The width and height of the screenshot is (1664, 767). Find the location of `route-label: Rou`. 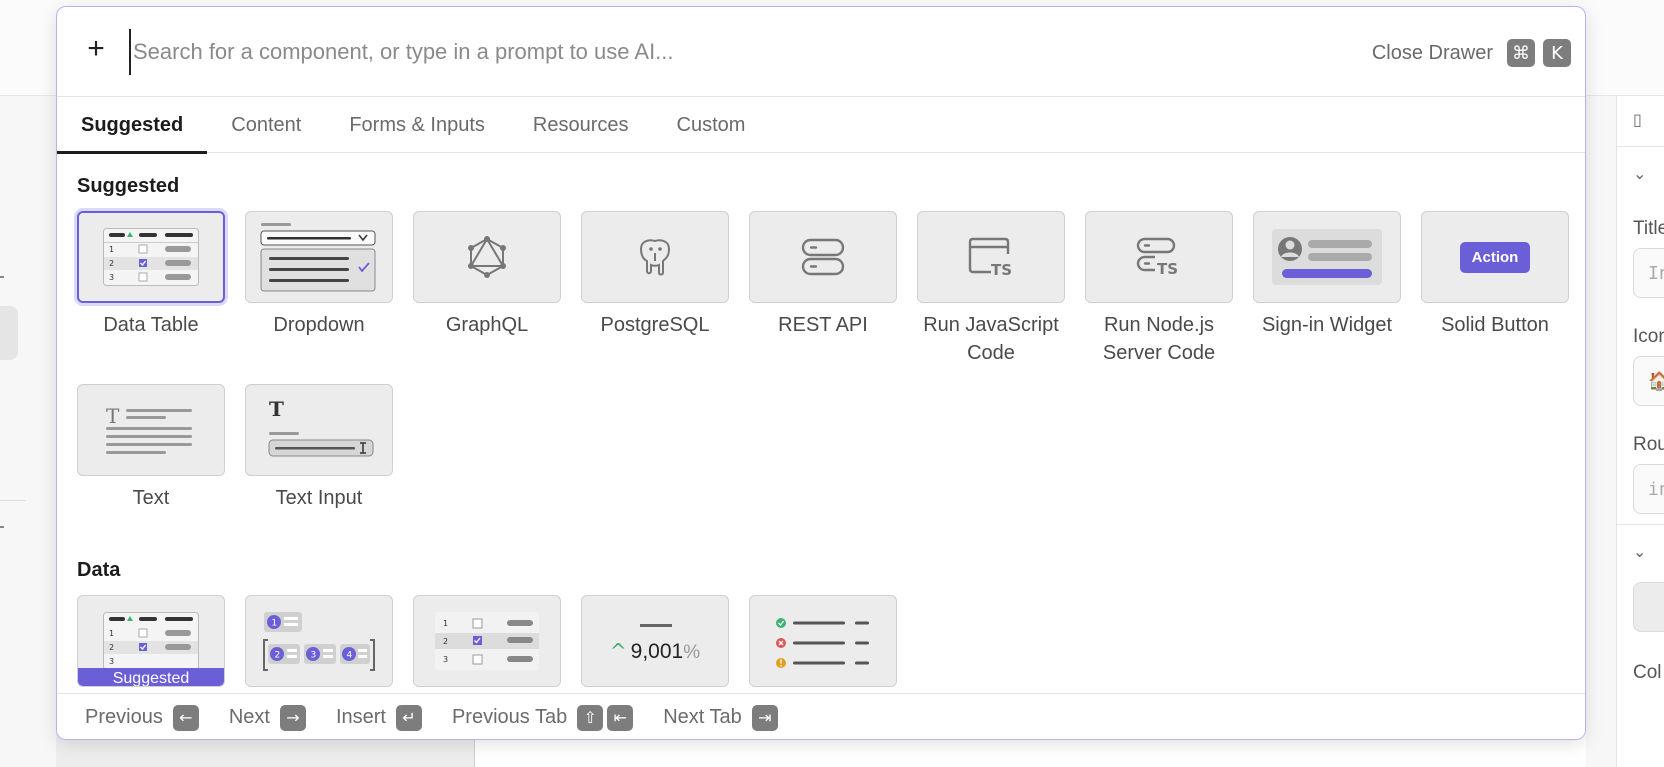

route-label: Rou is located at coordinates (1648, 444).